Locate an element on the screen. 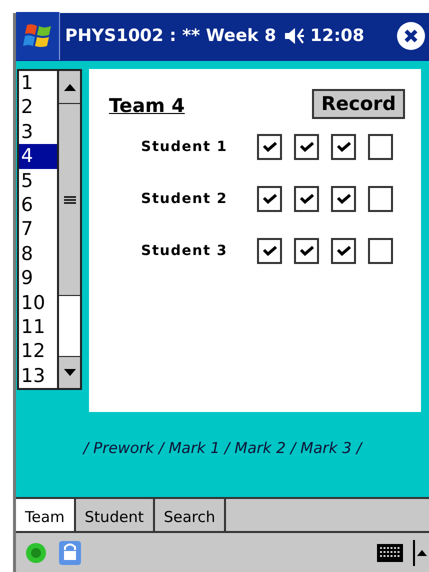  close-icon is located at coordinates (411, 36).